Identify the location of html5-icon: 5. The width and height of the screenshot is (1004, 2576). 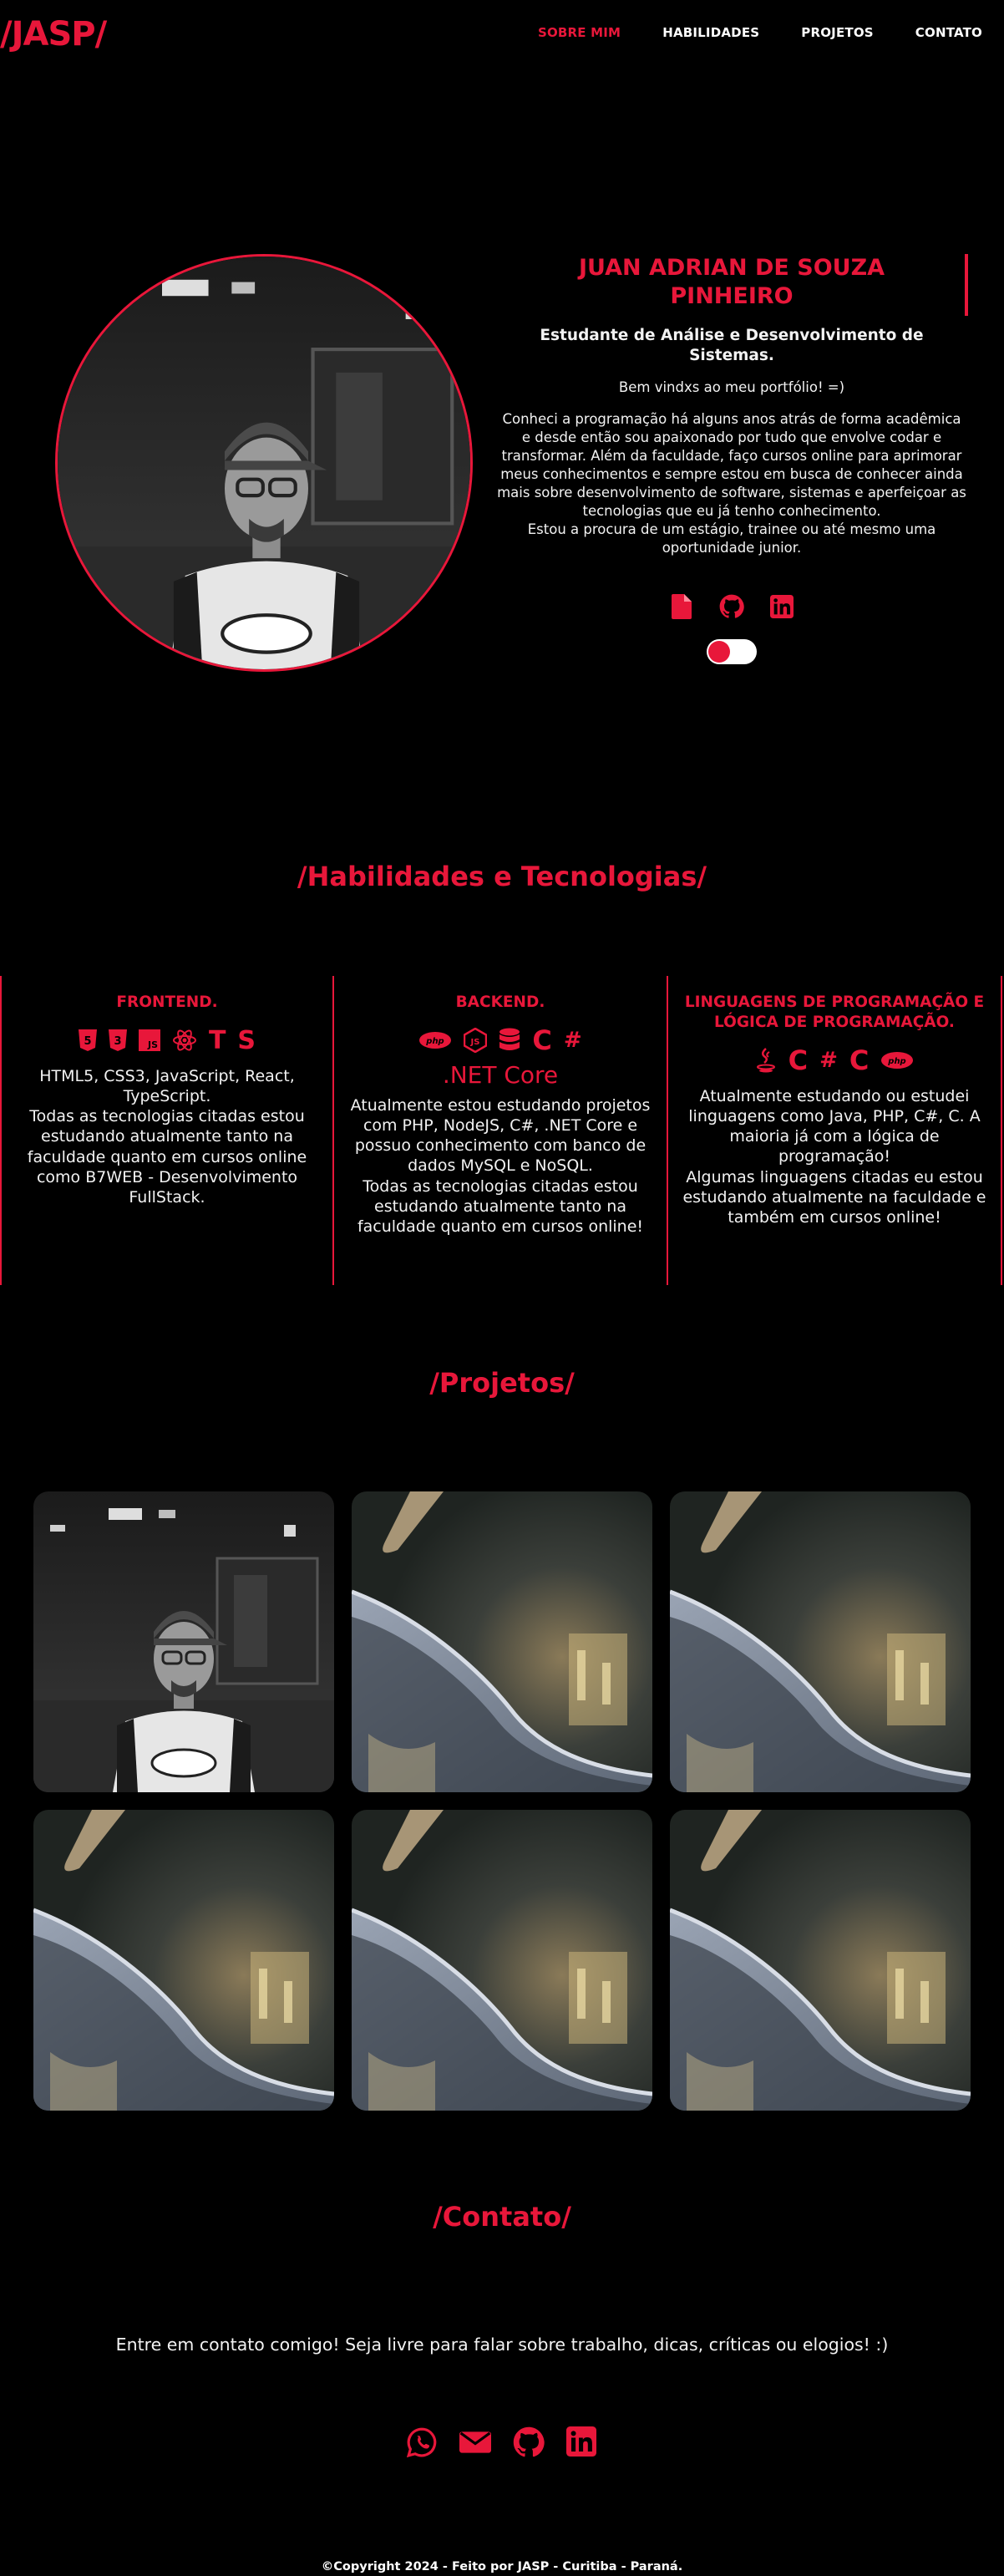
(88, 1040).